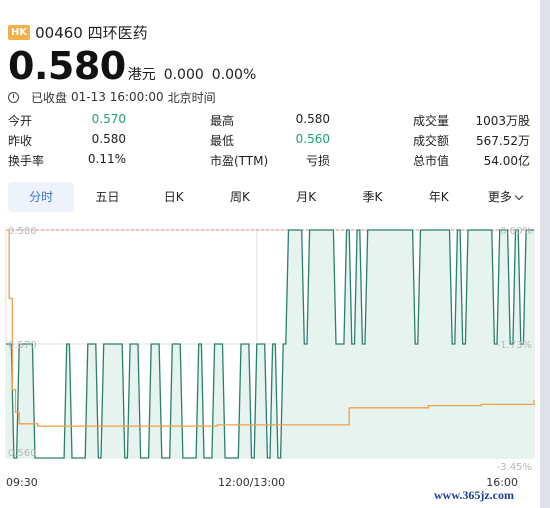 Image resolution: width=550 pixels, height=508 pixels. I want to click on tab-6: 年K, so click(439, 197).